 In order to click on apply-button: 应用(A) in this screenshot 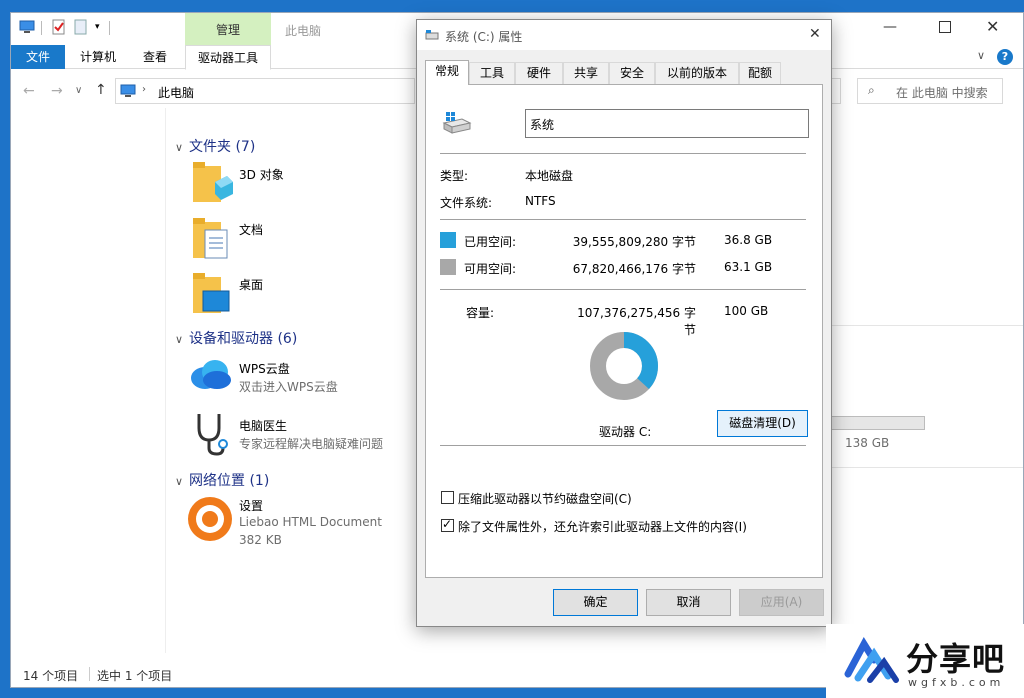, I will do `click(781, 602)`.